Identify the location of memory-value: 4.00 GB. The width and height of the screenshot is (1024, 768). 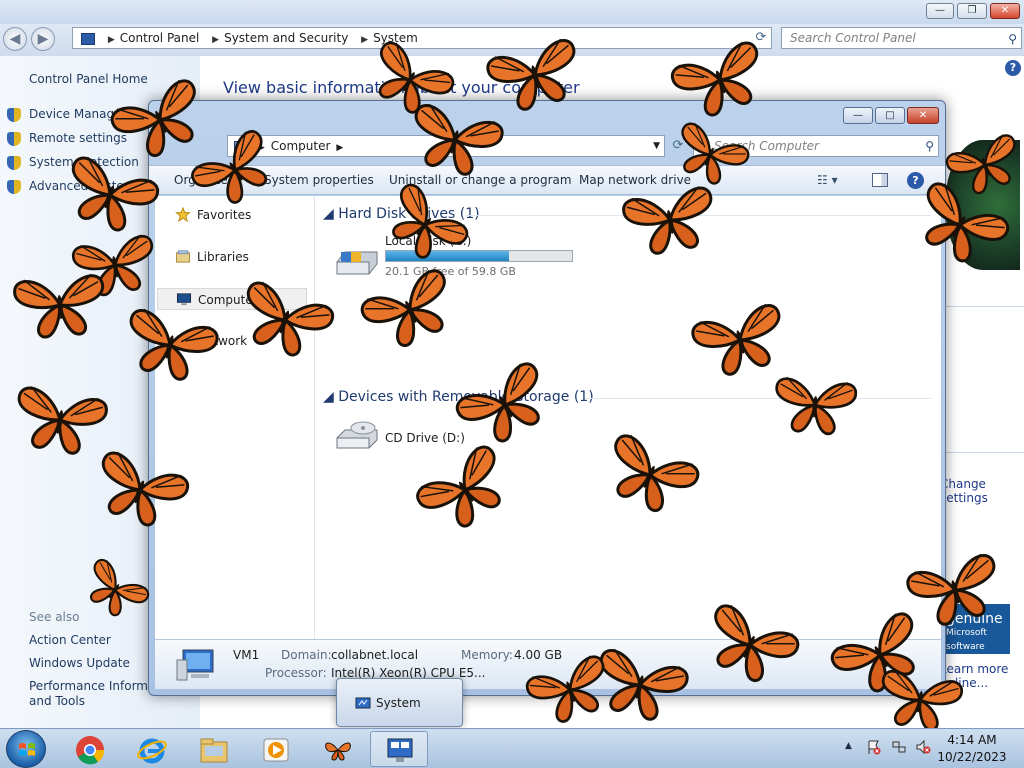
(538, 655).